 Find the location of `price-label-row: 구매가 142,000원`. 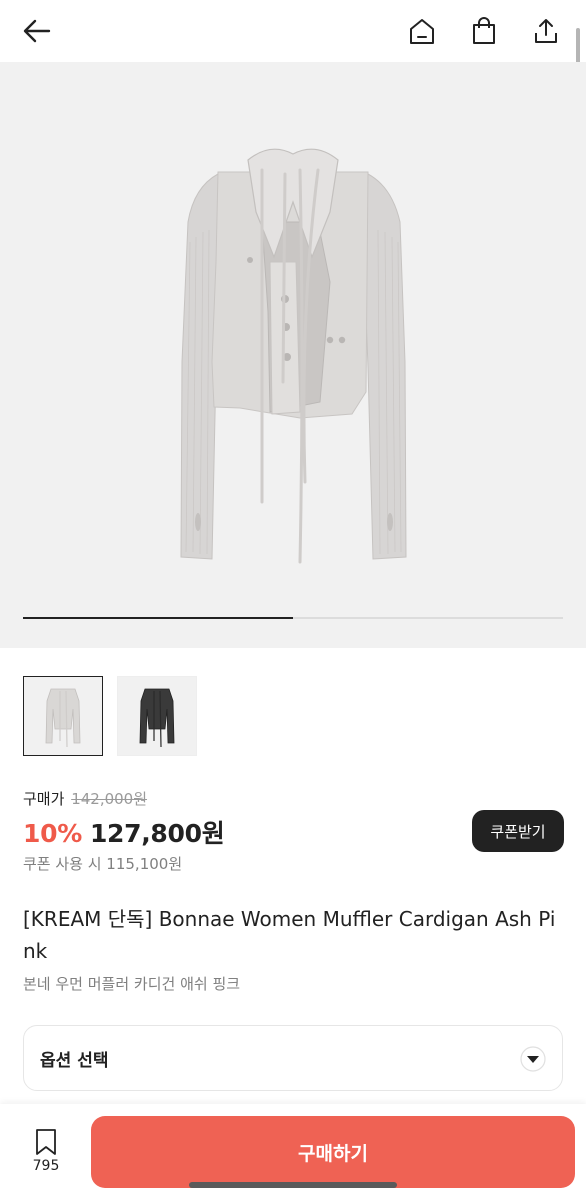

price-label-row: 구매가 142,000원 is located at coordinates (85, 798).